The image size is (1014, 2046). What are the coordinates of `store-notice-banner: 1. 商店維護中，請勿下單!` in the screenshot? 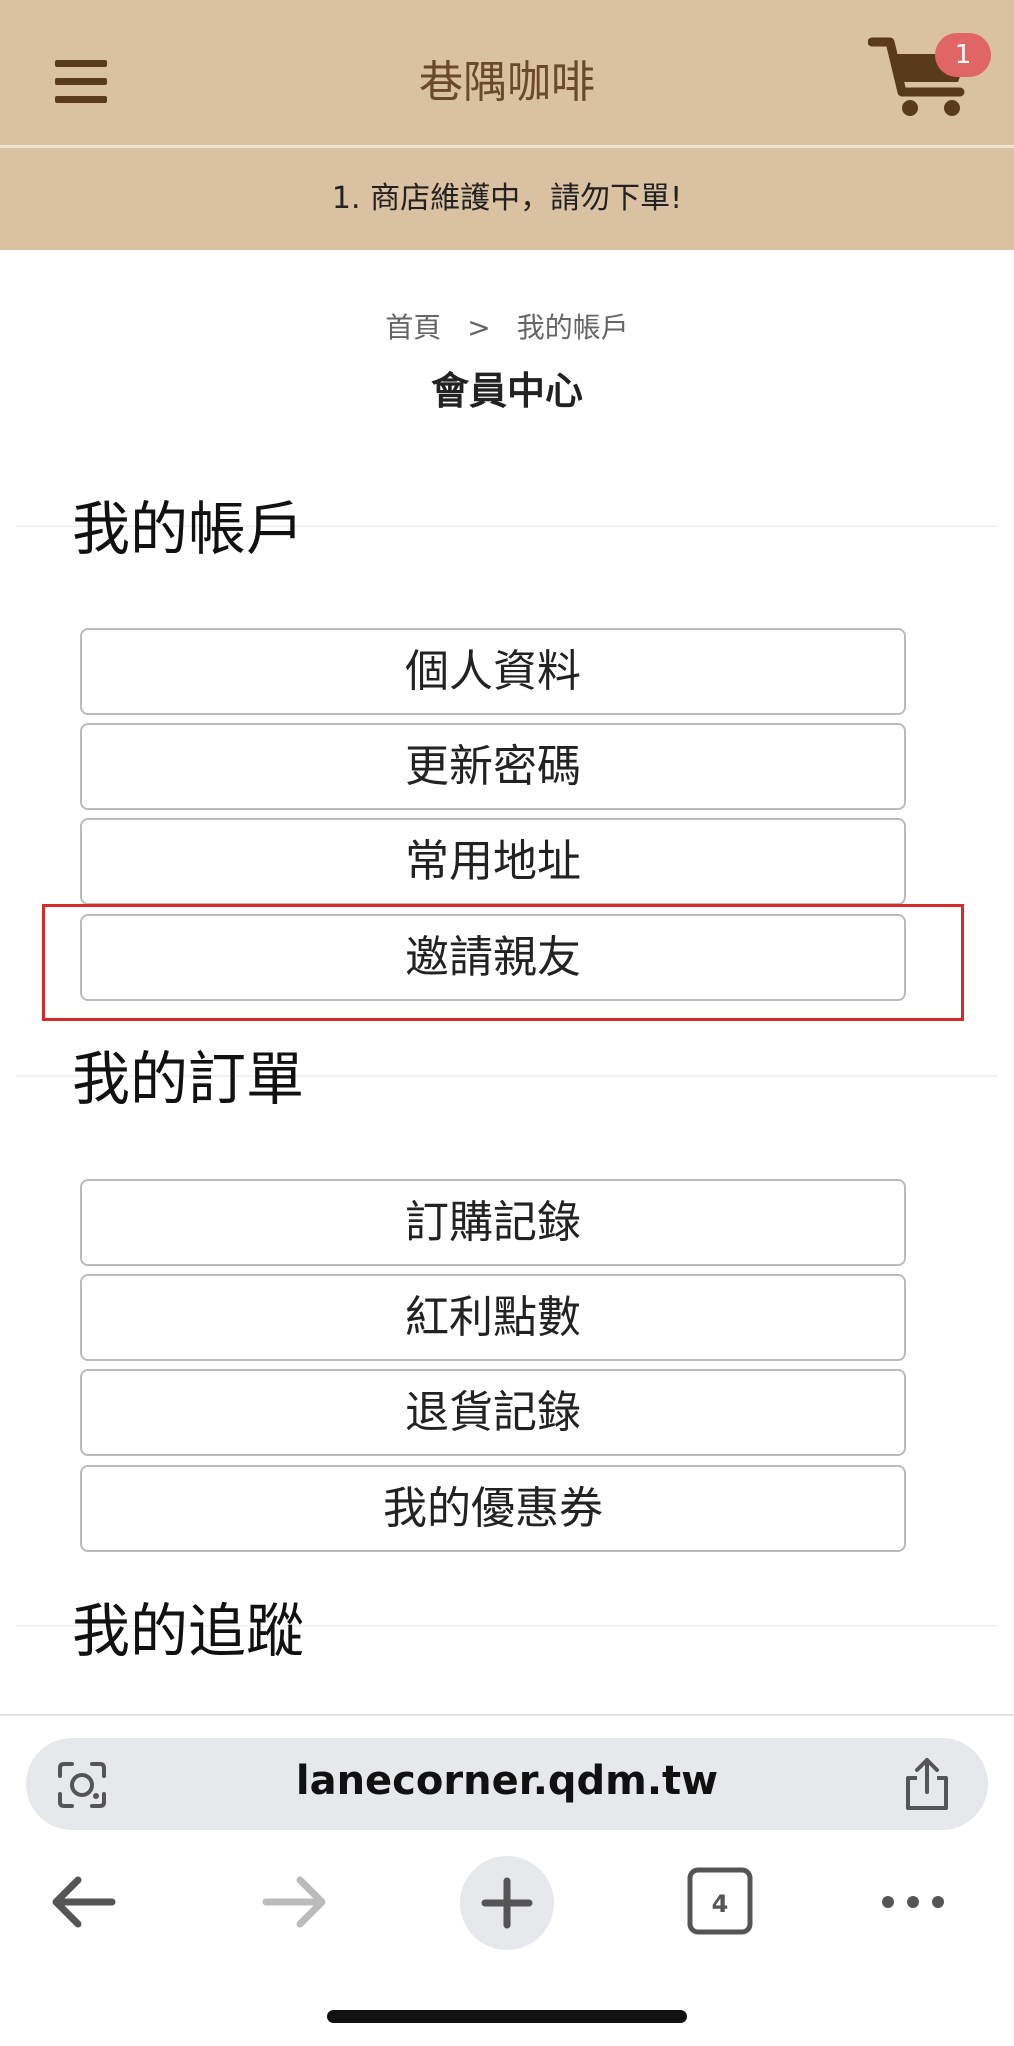 It's located at (507, 199).